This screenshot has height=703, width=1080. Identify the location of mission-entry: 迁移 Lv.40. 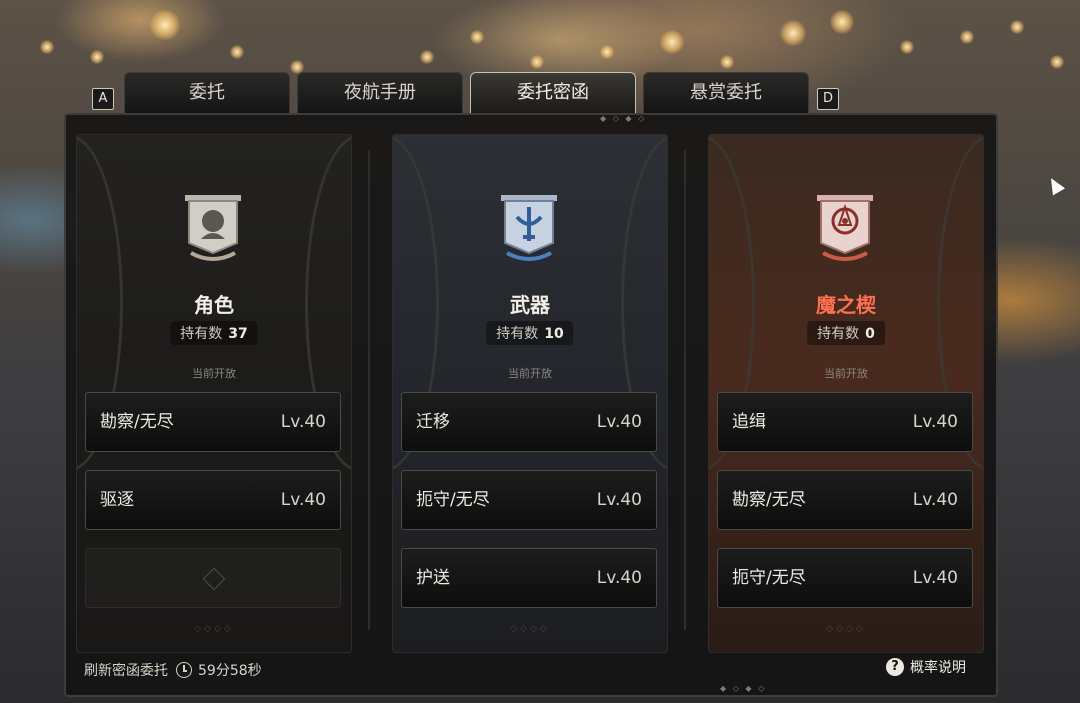
(529, 422).